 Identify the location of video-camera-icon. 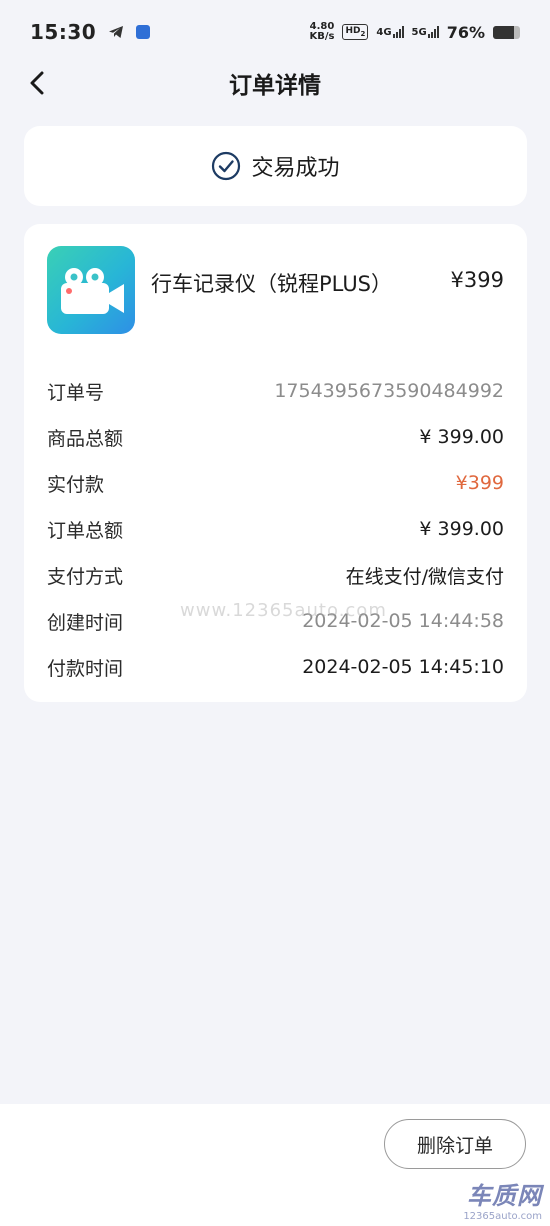
(91, 290).